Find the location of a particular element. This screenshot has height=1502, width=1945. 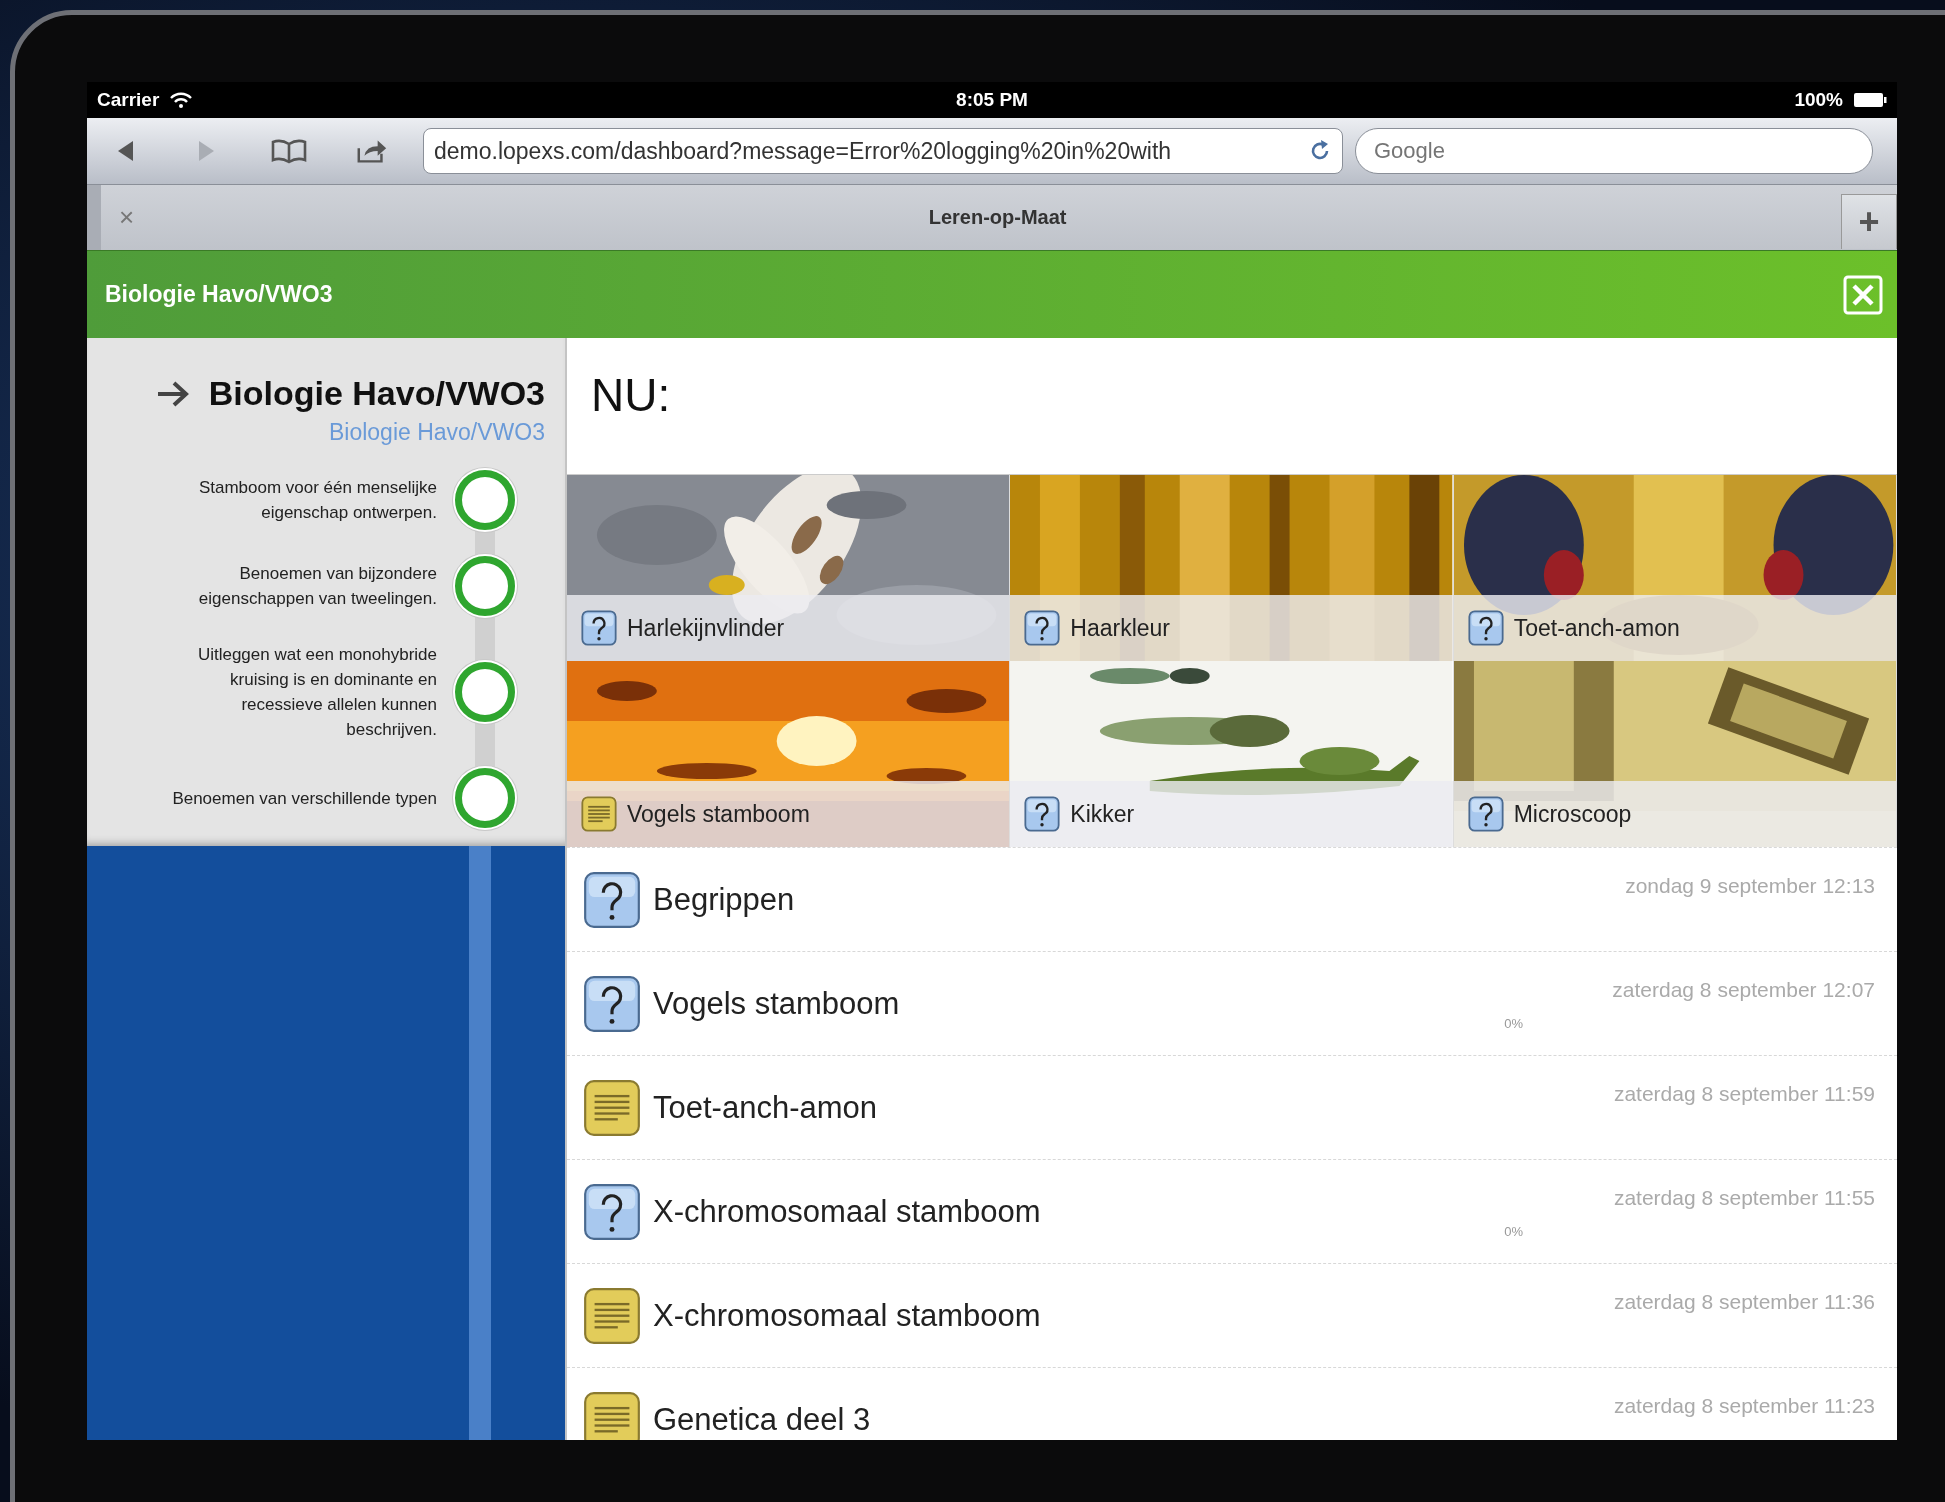

goal-text: Stamboom voor één menselijke eigenschap ontwerpen. is located at coordinates (317, 500).